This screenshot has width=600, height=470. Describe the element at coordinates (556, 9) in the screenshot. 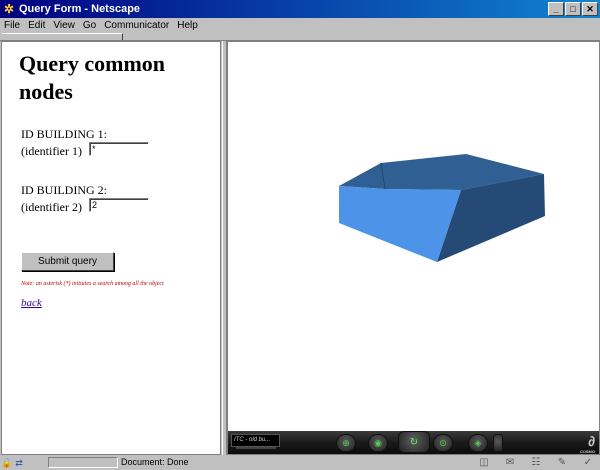

I see `minimize-button: _` at that location.